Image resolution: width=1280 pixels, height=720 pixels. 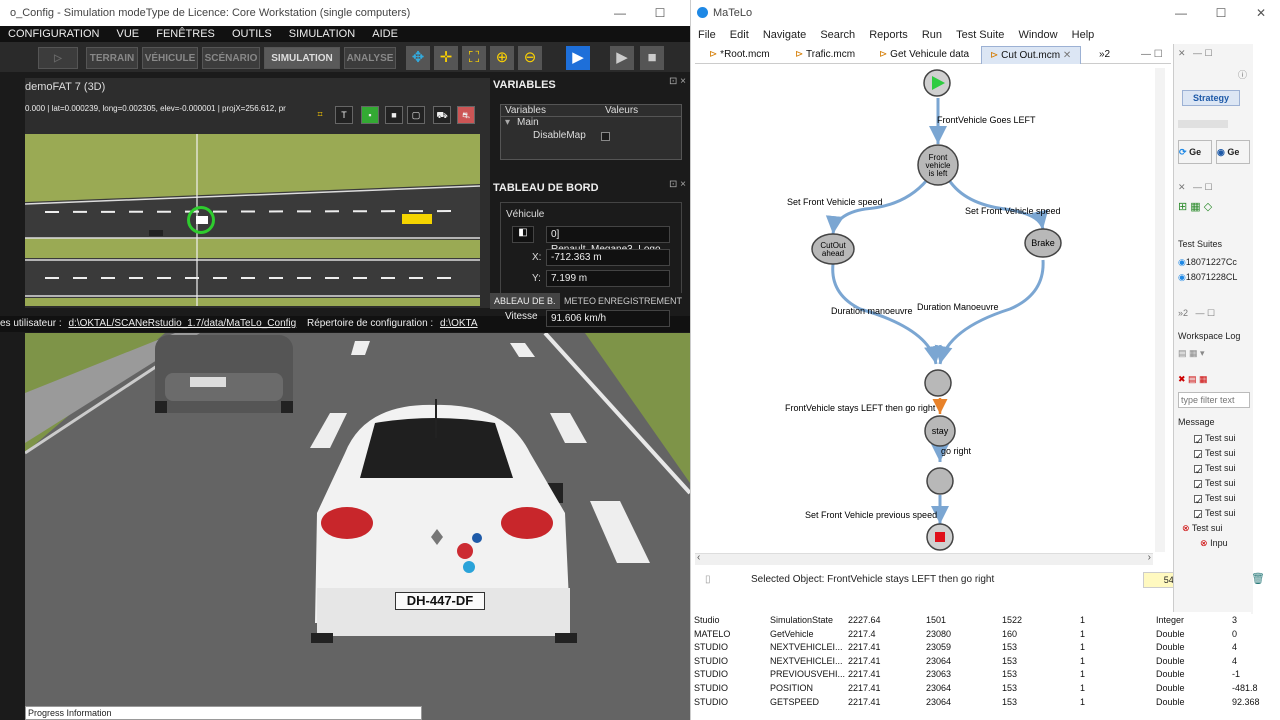 I want to click on log-row: MATELO GetVehicle 2217.4 23080 160 1 Double 0, so click(x=974, y=635).